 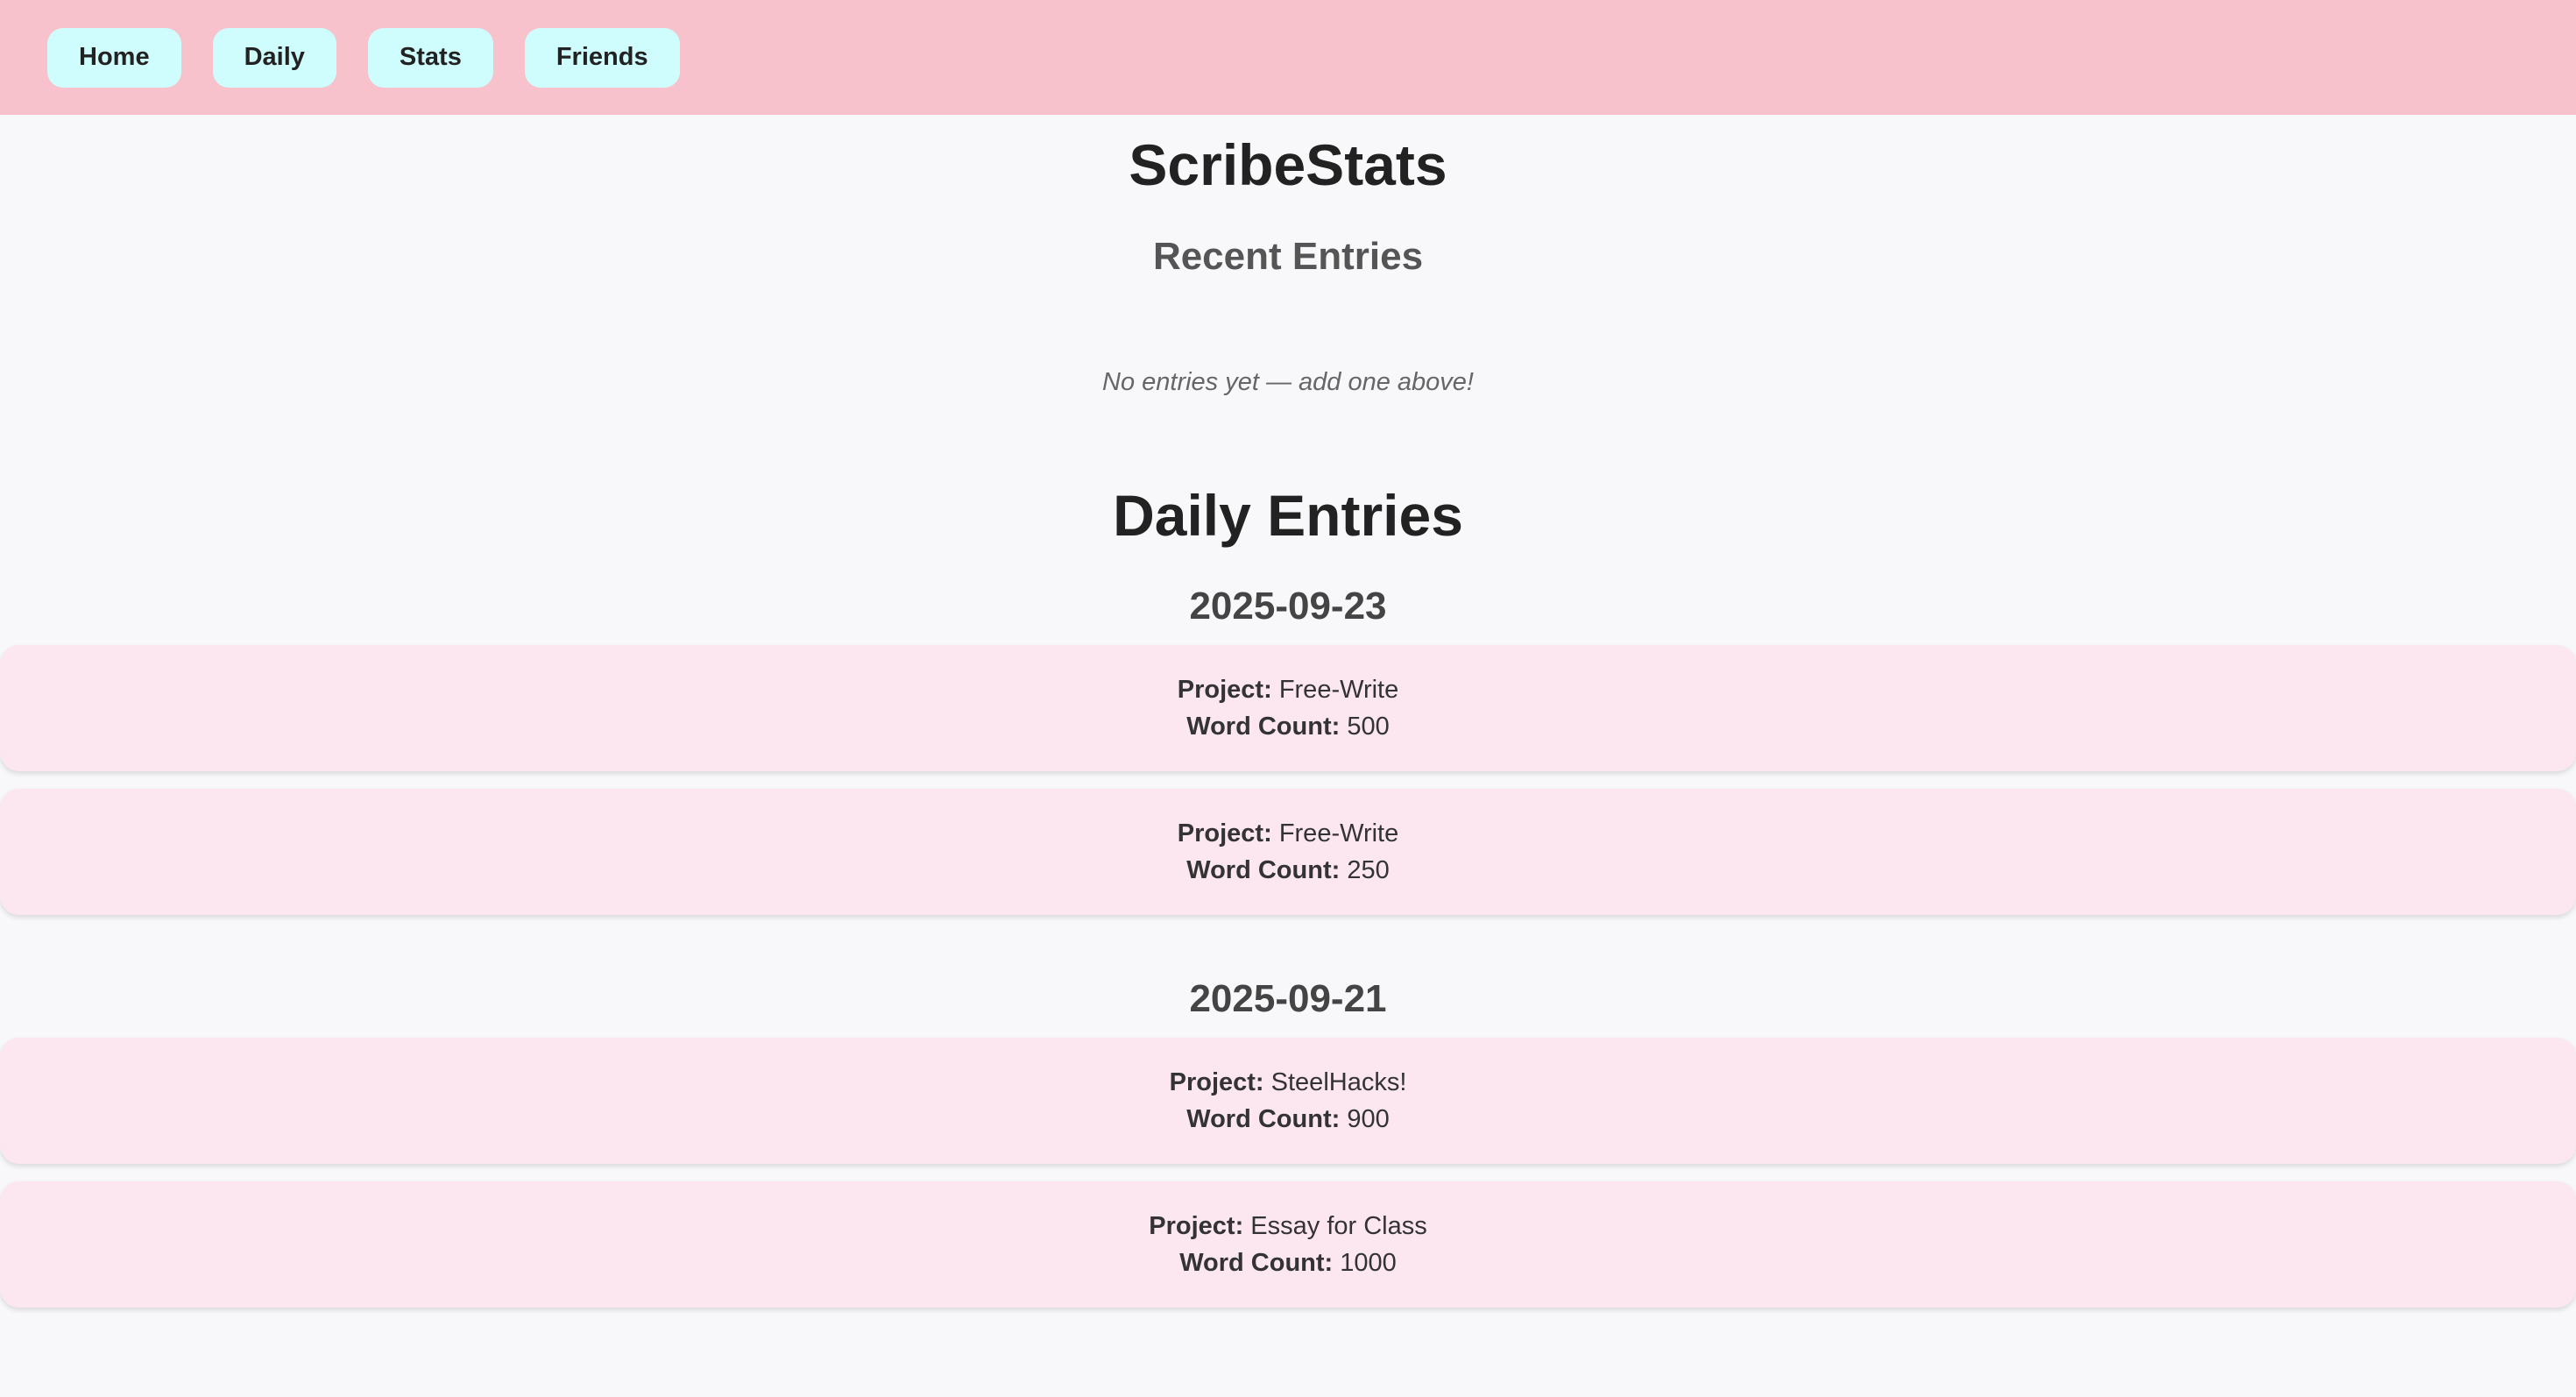 What do you see at coordinates (1338, 1082) in the screenshot?
I see `project-value: SteelHacks!` at bounding box center [1338, 1082].